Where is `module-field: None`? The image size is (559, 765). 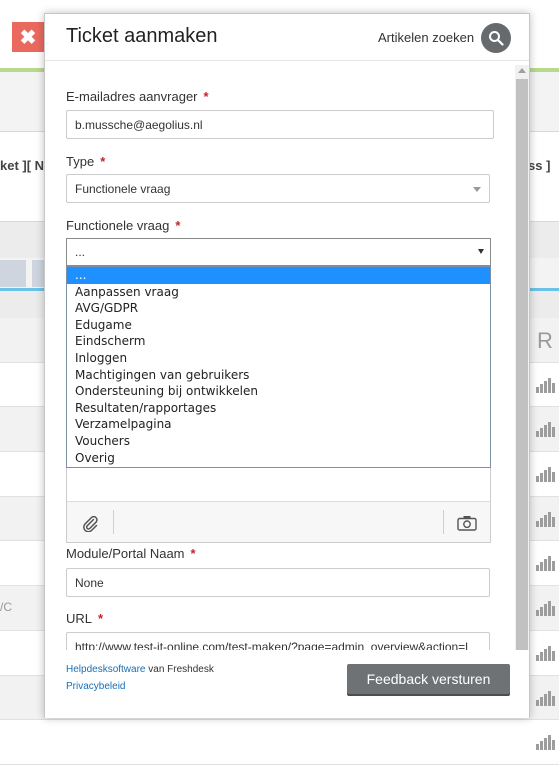 module-field: None is located at coordinates (278, 582).